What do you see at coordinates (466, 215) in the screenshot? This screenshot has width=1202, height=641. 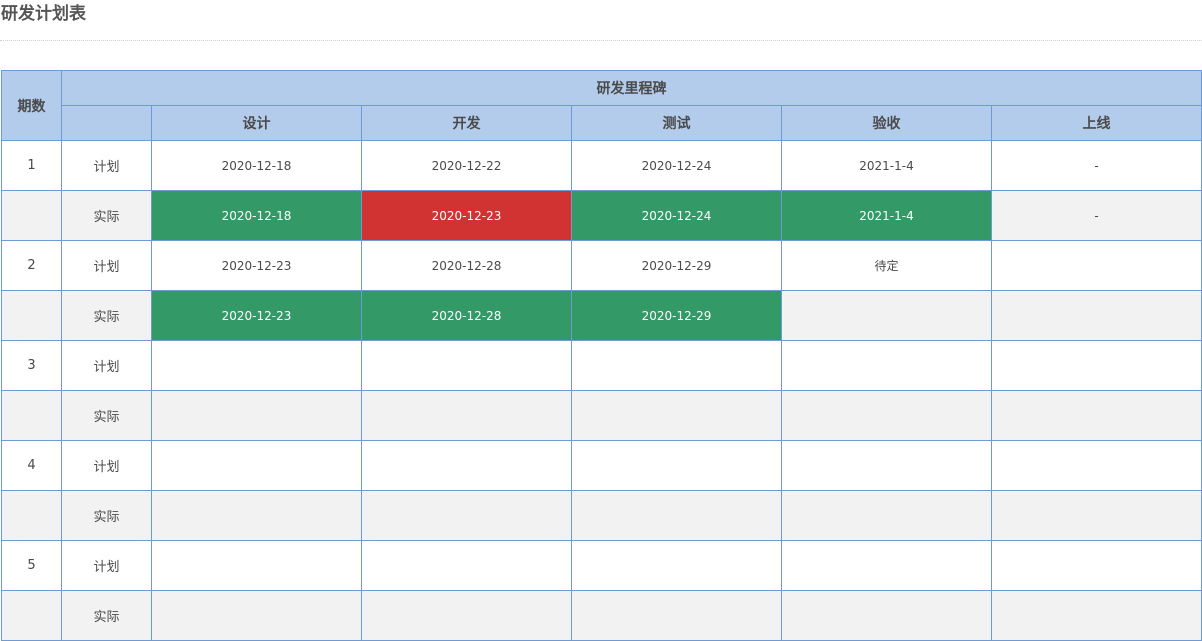 I see `actual-develop-cell: 2020-12-23` at bounding box center [466, 215].